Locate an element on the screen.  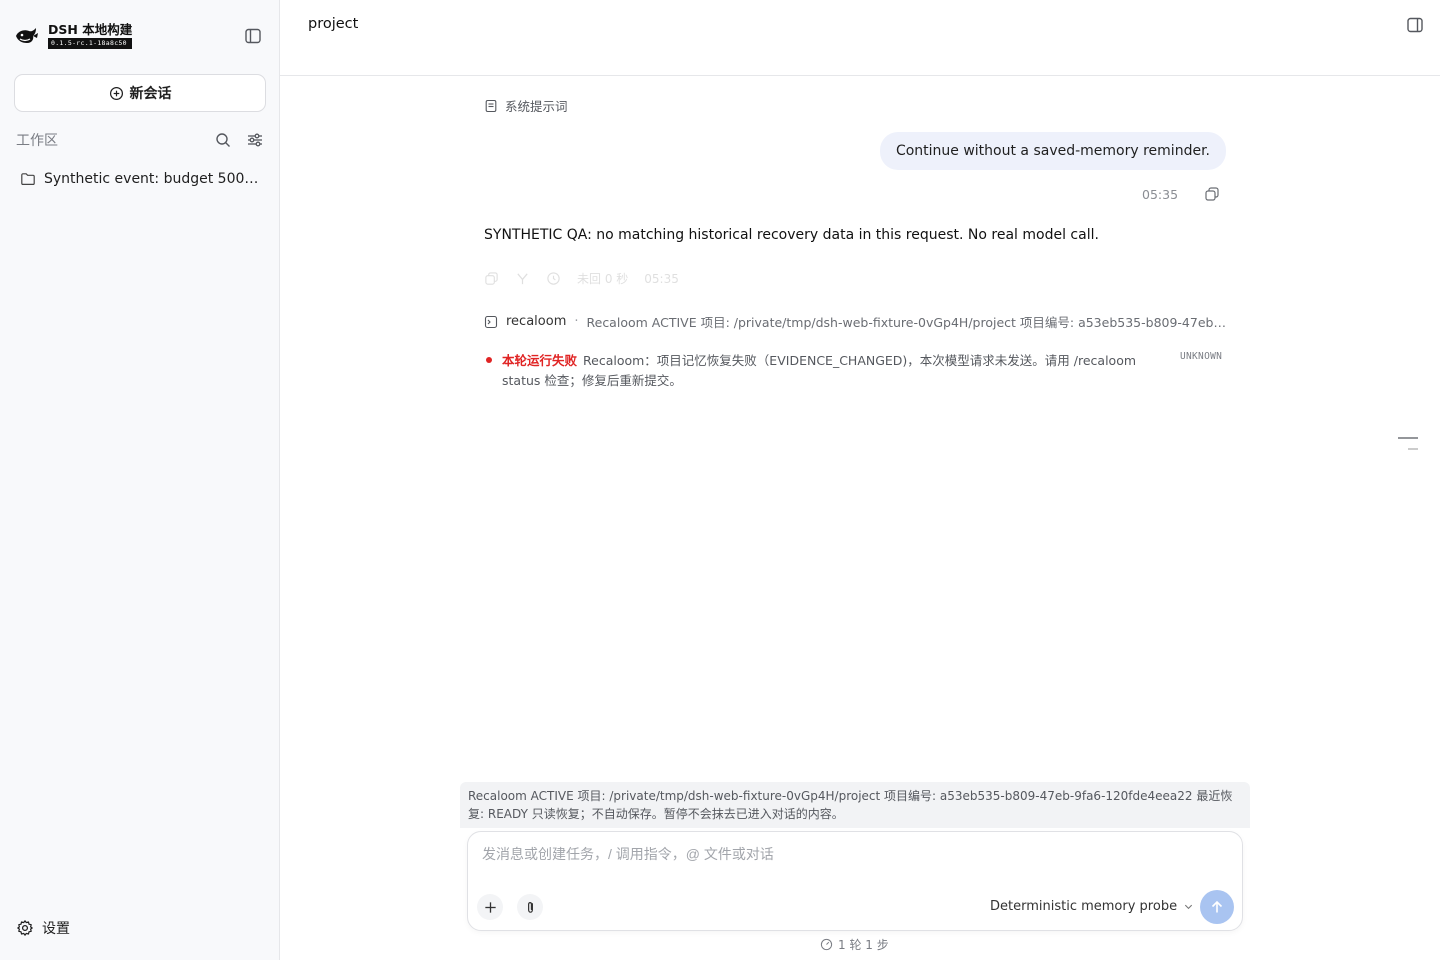
new-chat-button: 新会话 is located at coordinates (140, 93).